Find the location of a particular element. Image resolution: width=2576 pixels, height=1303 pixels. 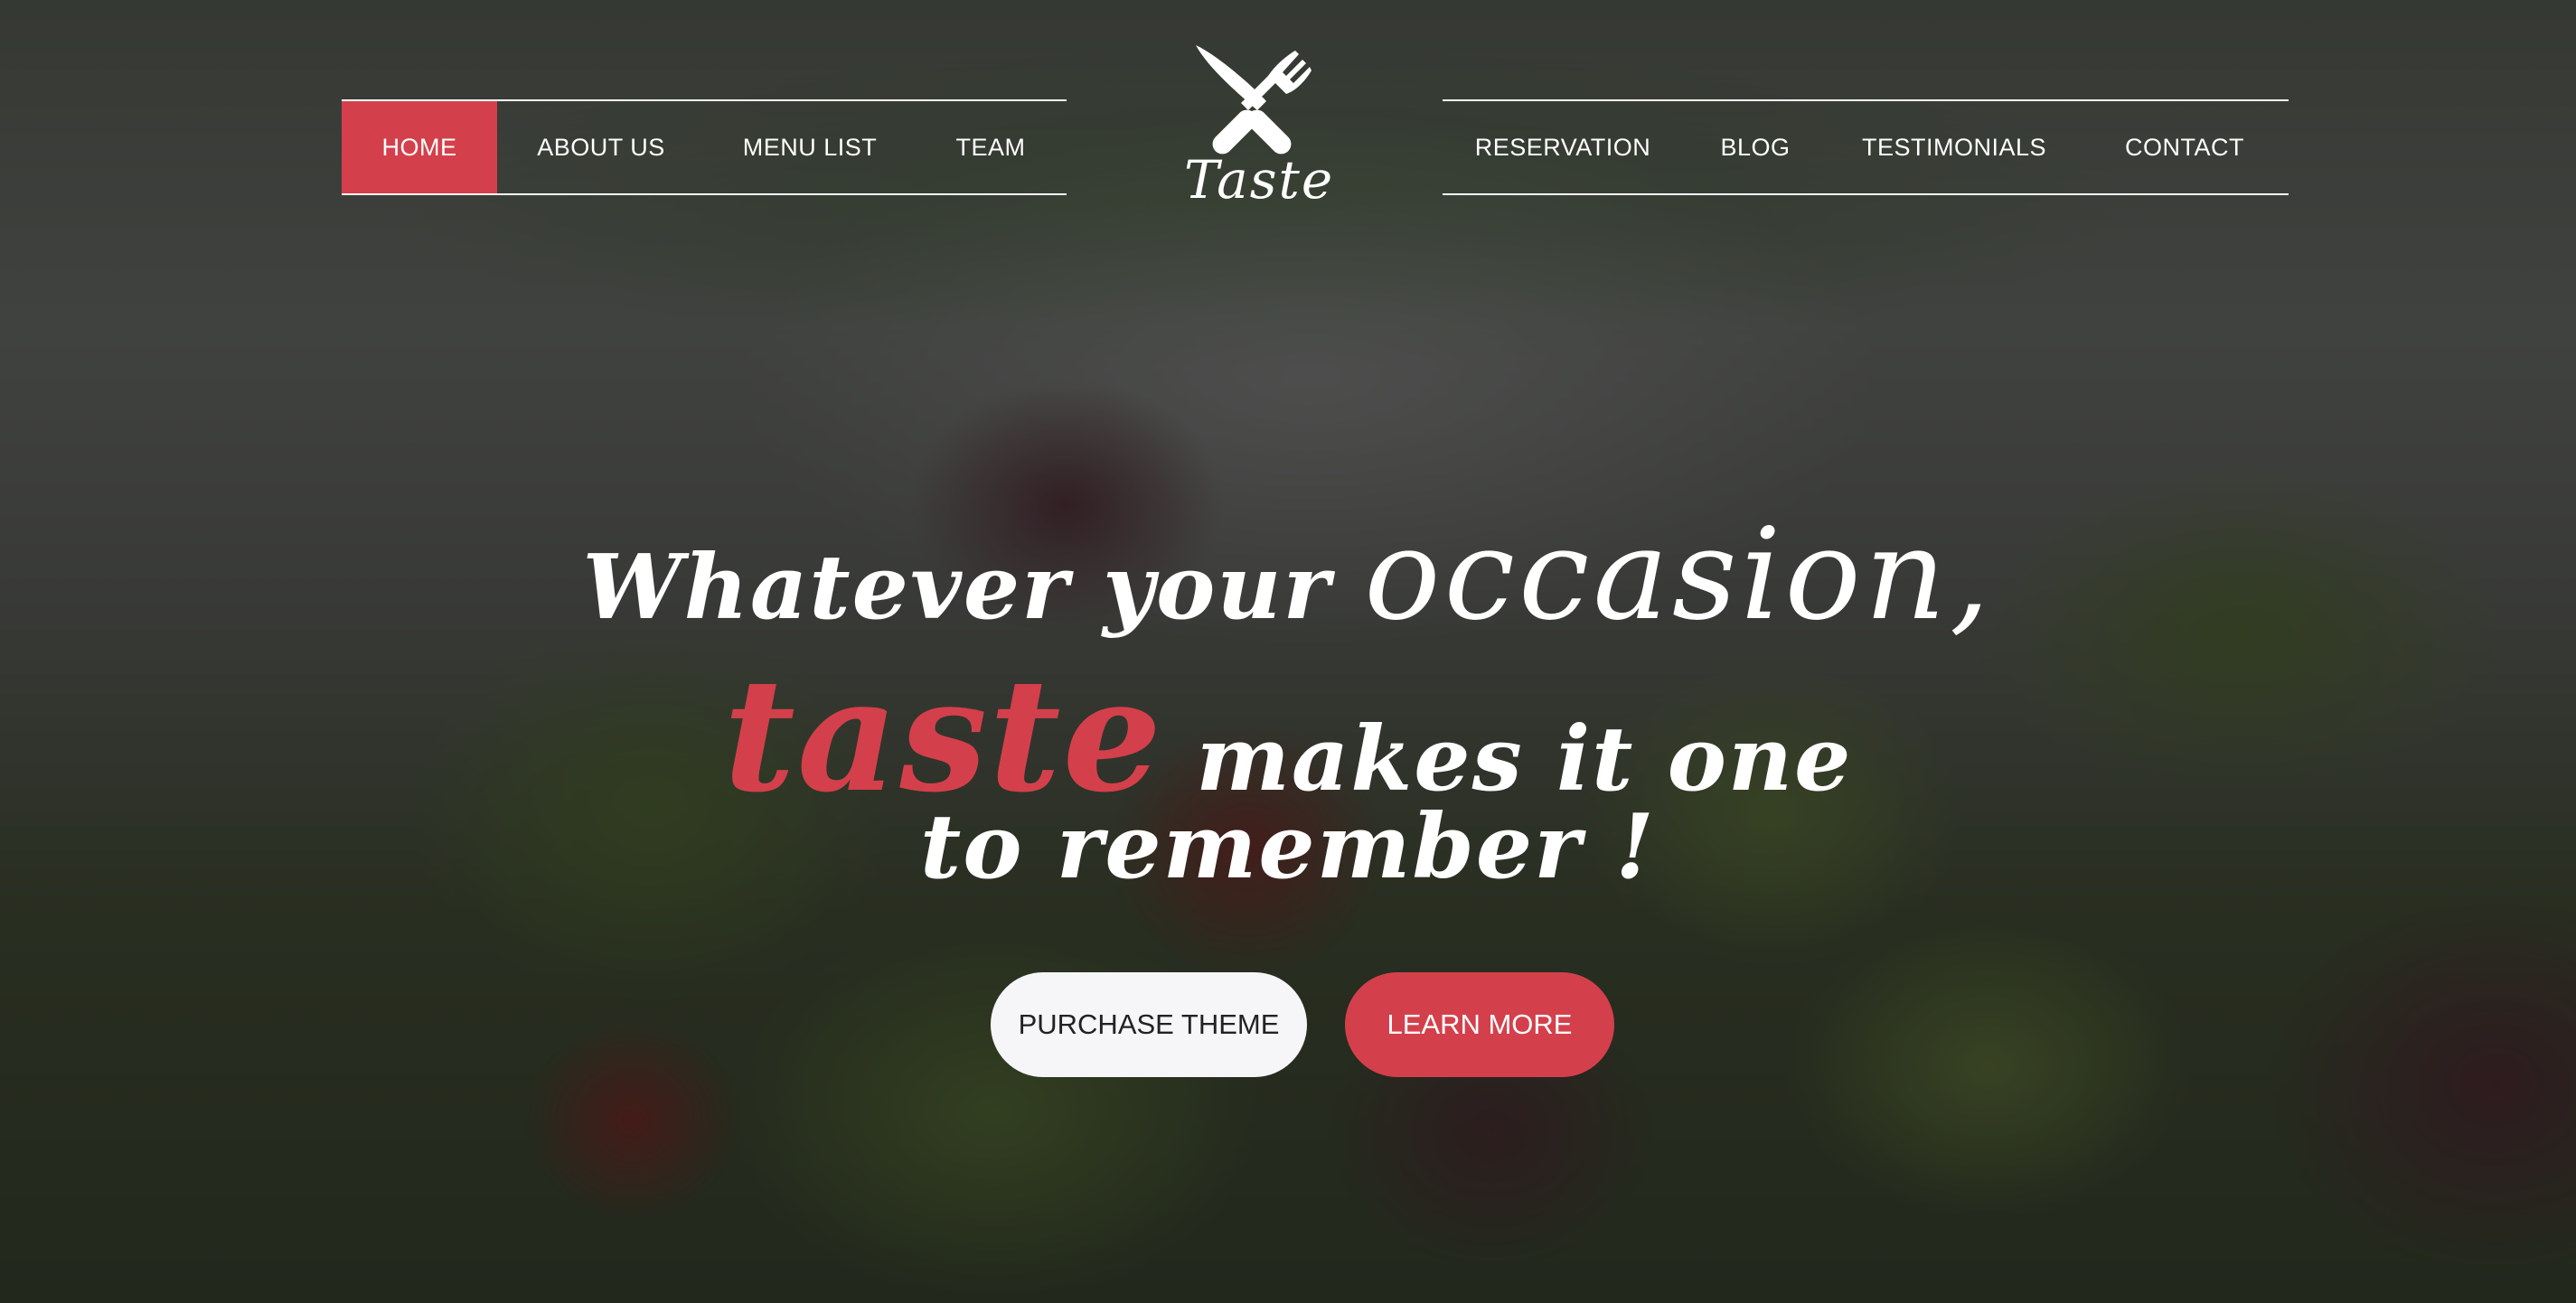

logo: Taste is located at coordinates (1259, 124).